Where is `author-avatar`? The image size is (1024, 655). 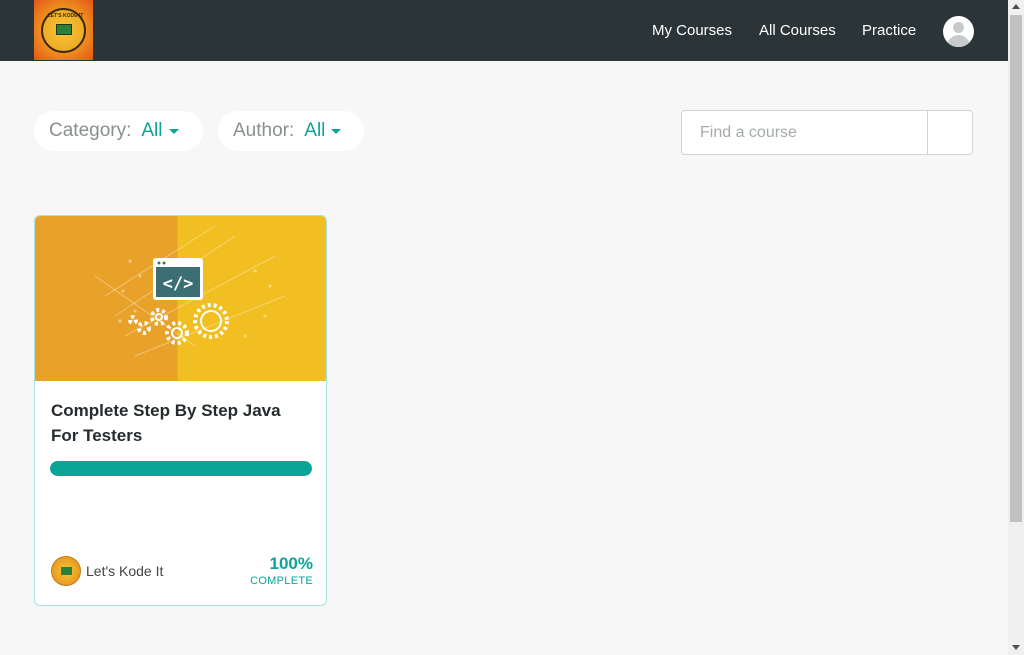 author-avatar is located at coordinates (66, 571).